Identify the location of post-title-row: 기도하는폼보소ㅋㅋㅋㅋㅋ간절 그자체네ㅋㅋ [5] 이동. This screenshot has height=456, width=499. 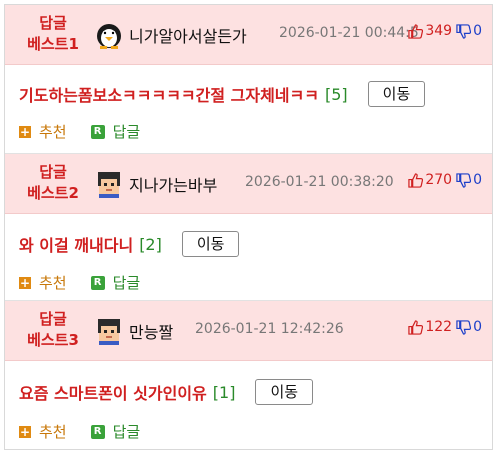
(222, 94).